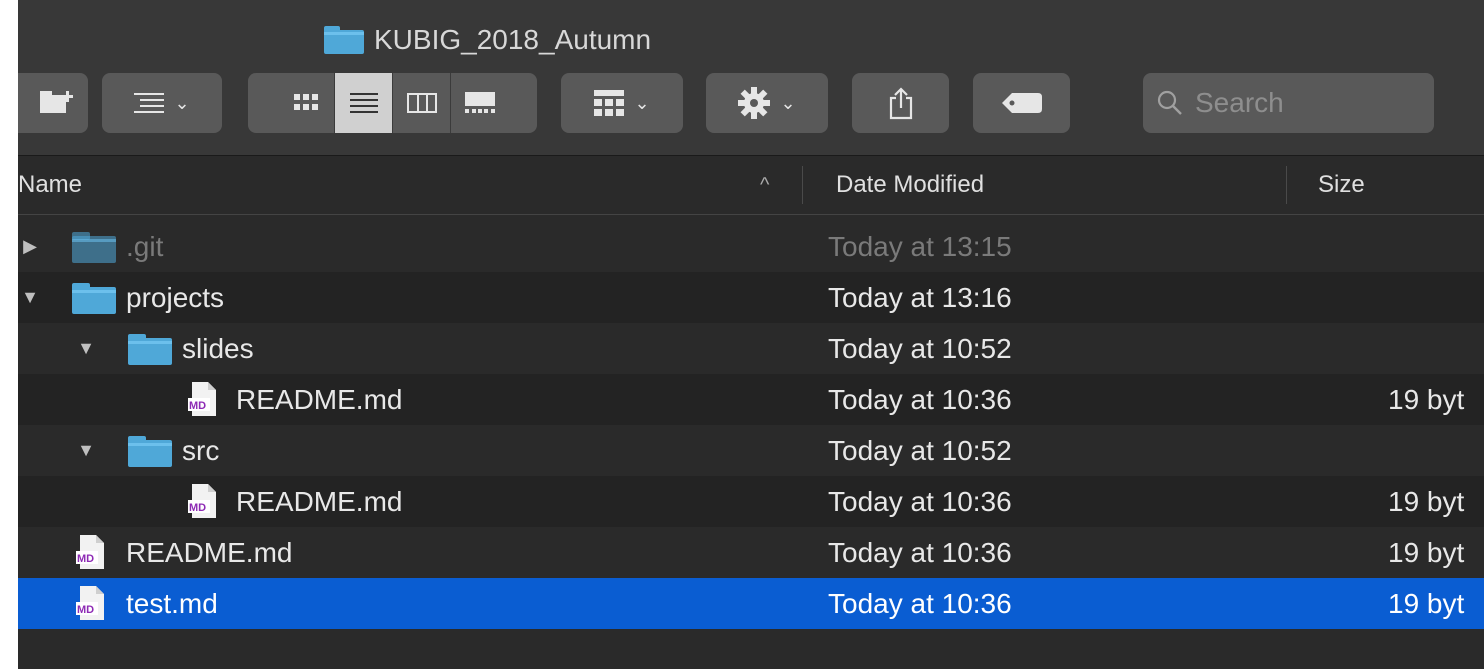 The width and height of the screenshot is (1484, 669). I want to click on size-column-label: Size, so click(1341, 184).